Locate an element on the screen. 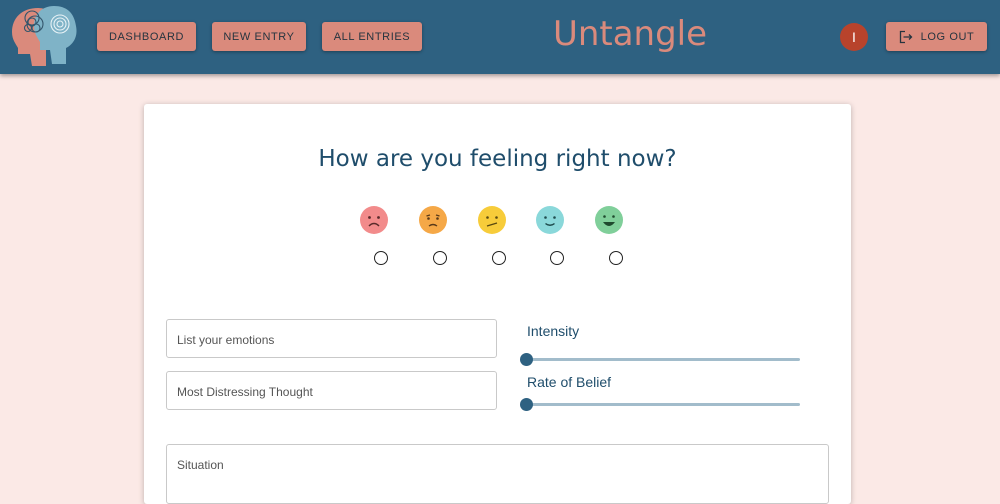  very-sad-face-fill is located at coordinates (374, 220).